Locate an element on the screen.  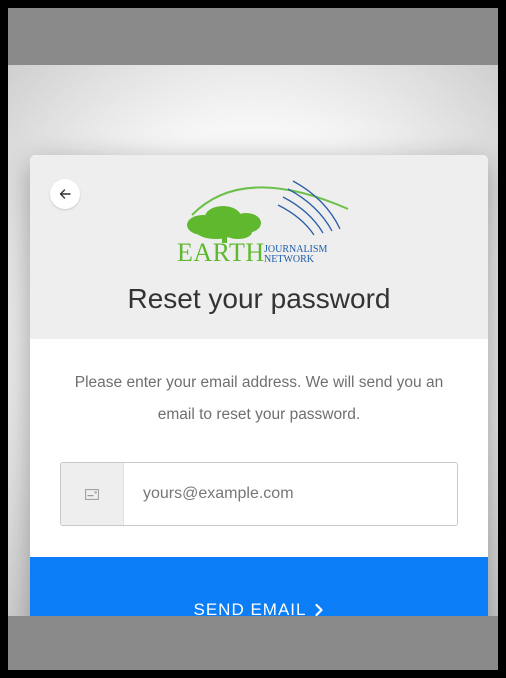
email-input is located at coordinates (293, 494).